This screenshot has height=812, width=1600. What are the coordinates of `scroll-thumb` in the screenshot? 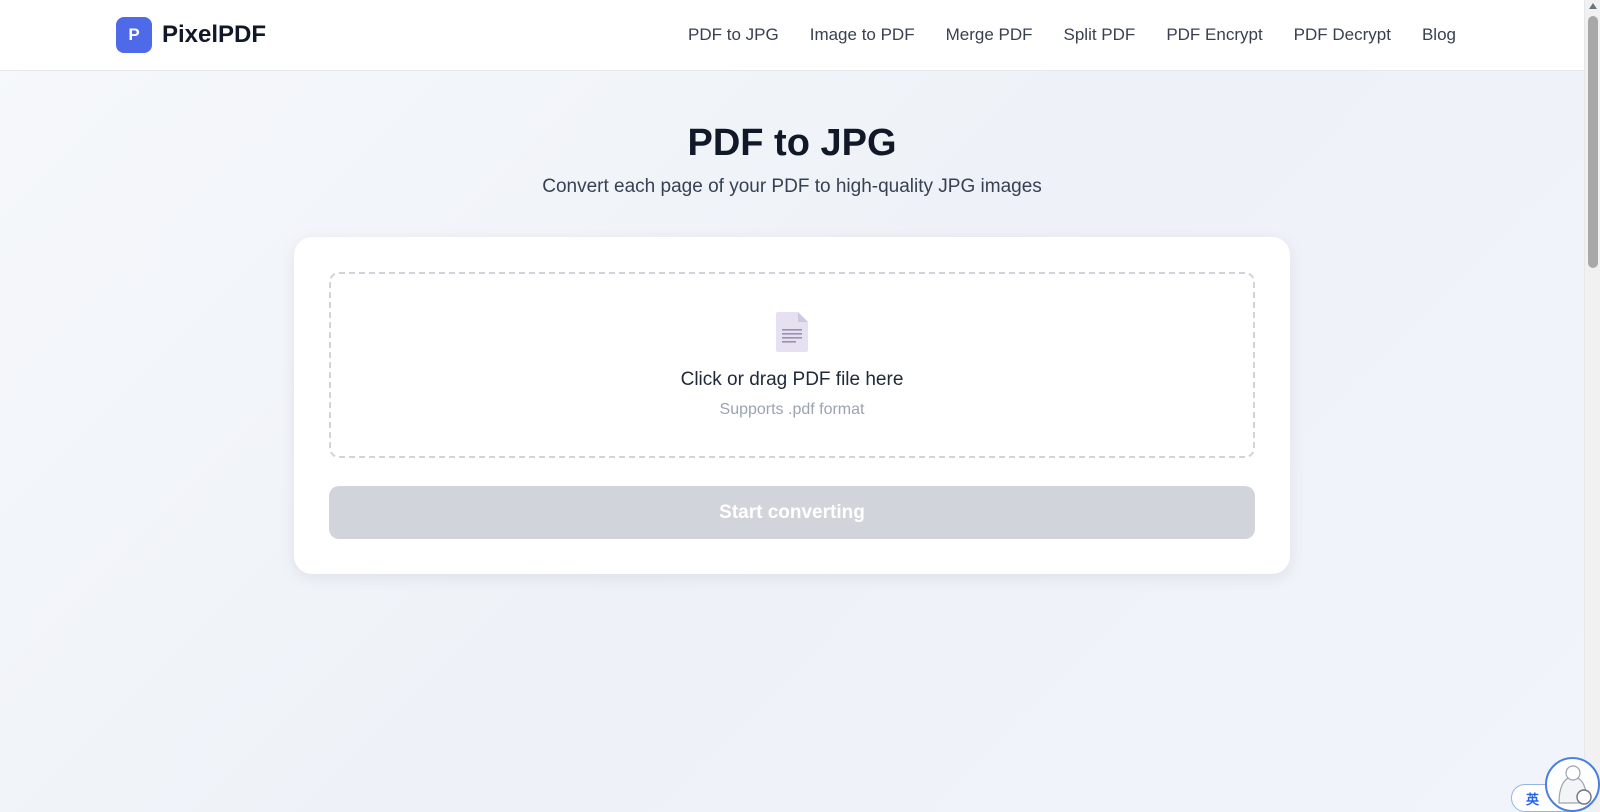 It's located at (1593, 142).